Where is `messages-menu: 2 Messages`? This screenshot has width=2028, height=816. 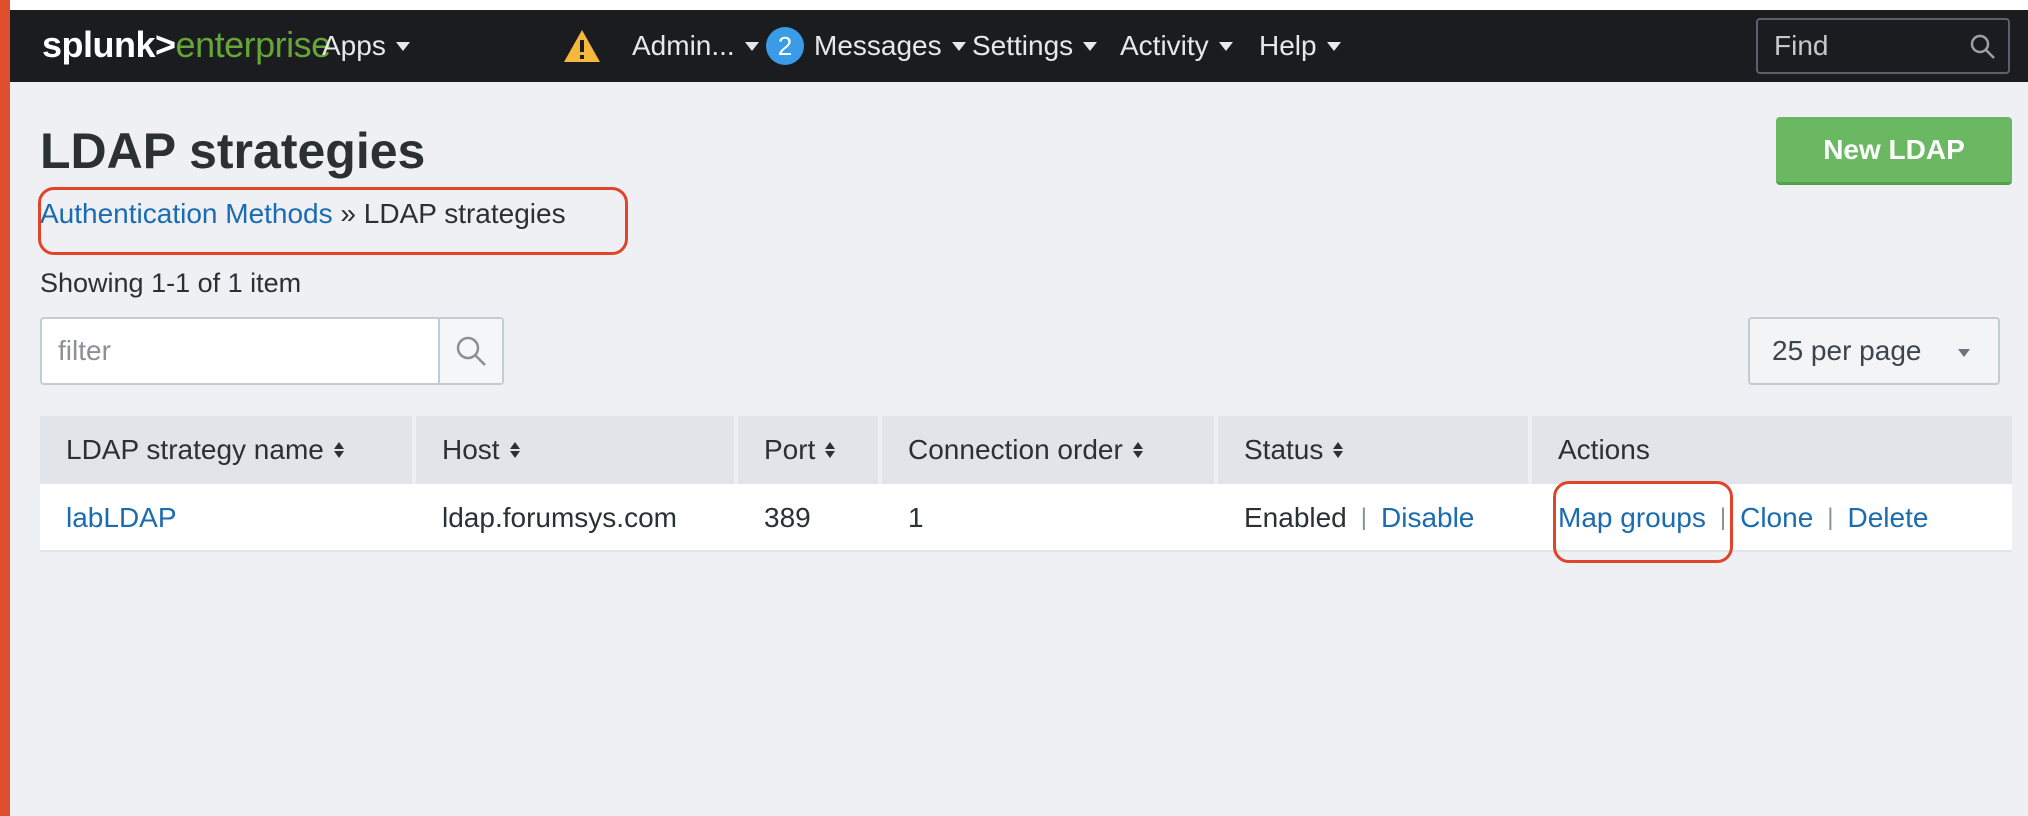
messages-menu: 2 Messages is located at coordinates (866, 46).